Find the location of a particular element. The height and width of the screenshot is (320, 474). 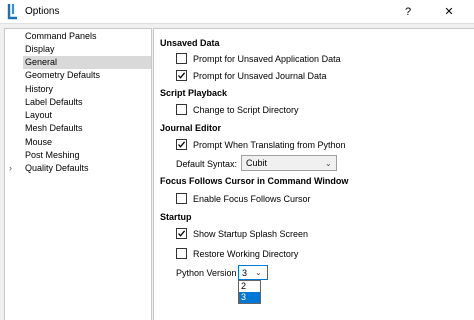

window-title: Options is located at coordinates (42, 11).